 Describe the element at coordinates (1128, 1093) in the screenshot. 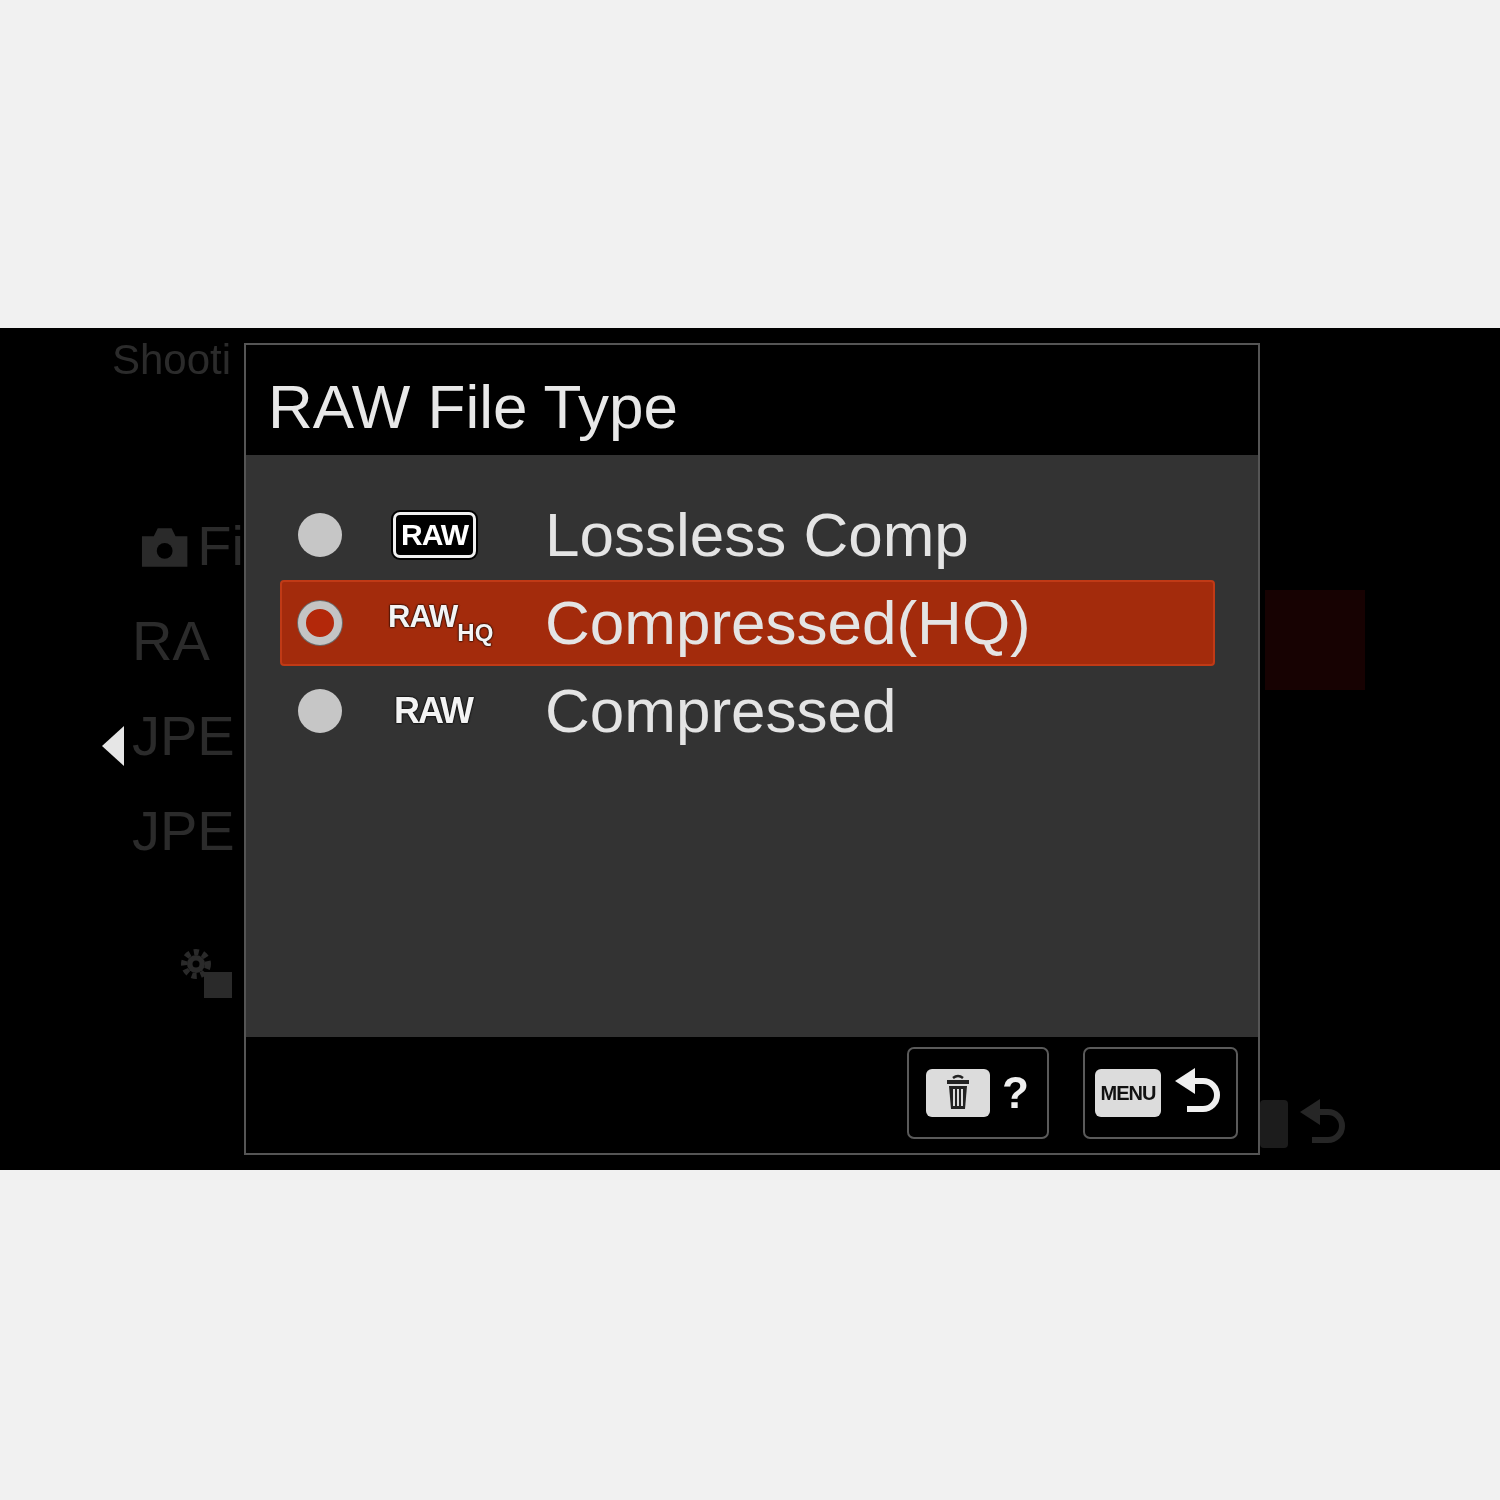

I see `menu-key-label: MENU` at that location.